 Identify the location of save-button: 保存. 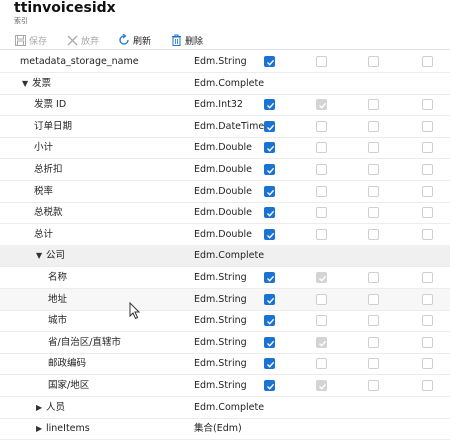
(30, 40).